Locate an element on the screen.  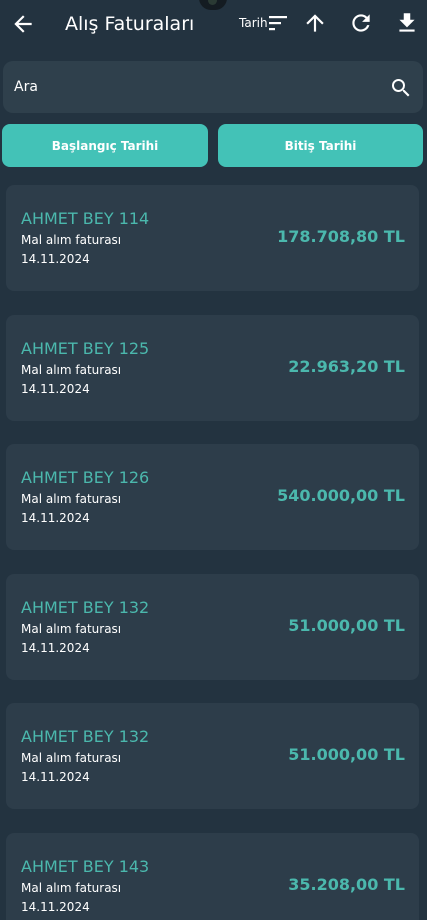
invoice-amount: 178.708,80 TL is located at coordinates (341, 236).